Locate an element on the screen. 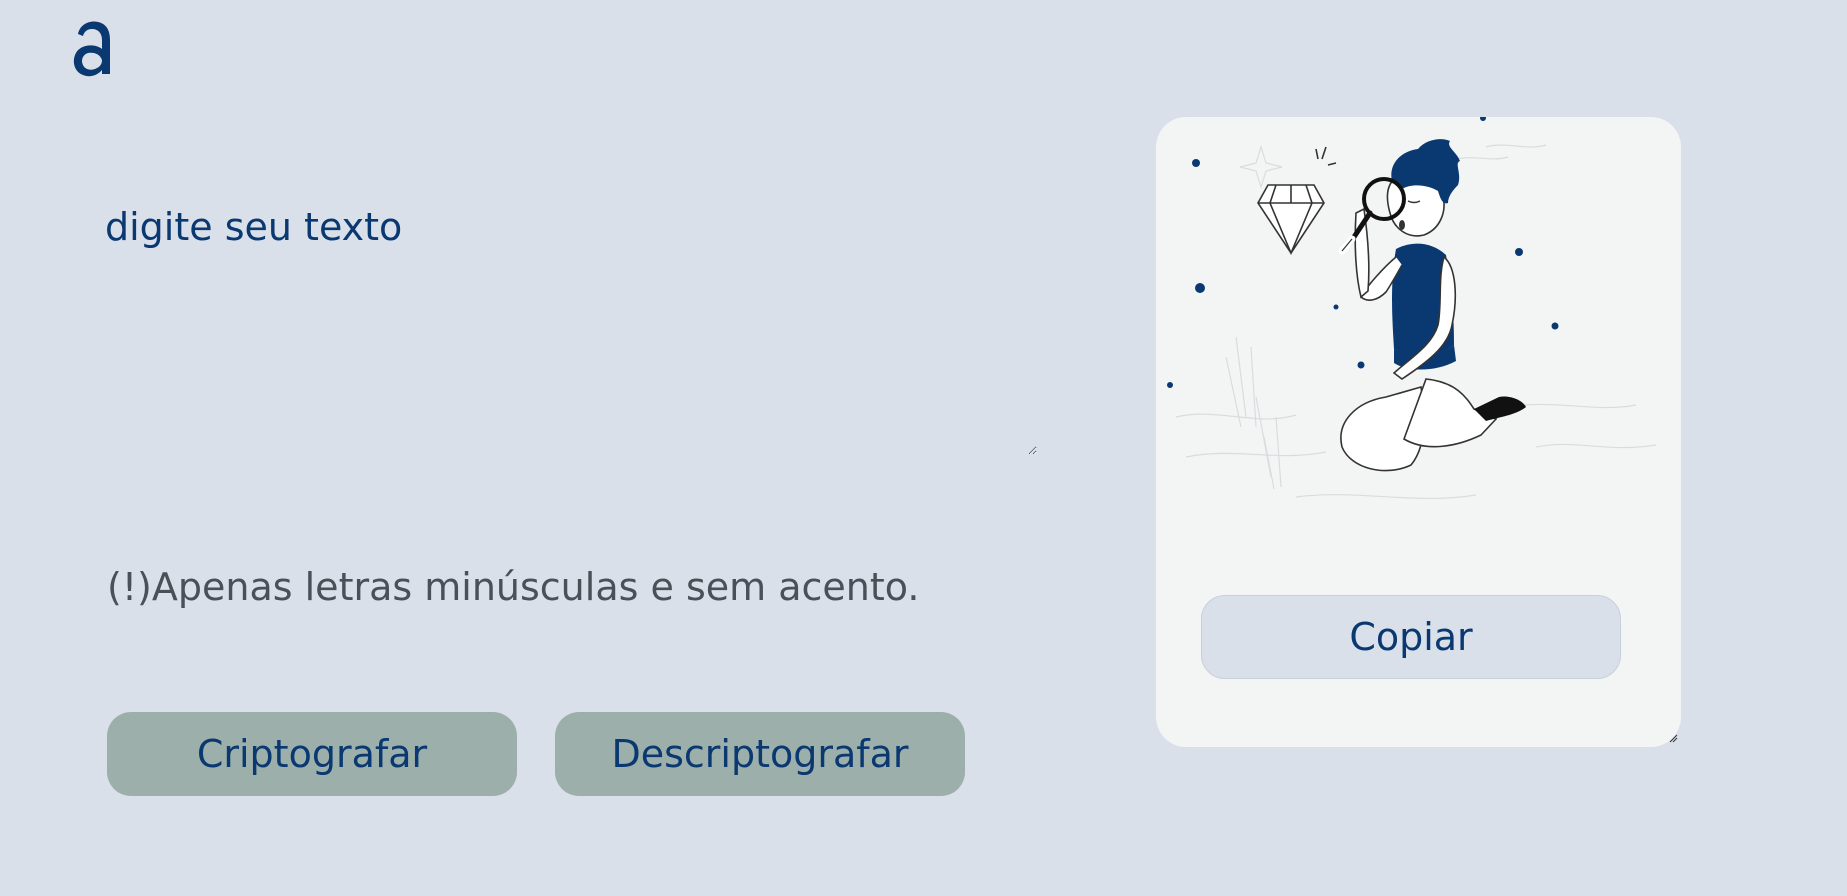 The width and height of the screenshot is (1847, 896). panel-resize-grip-icon is located at coordinates (1673, 738).